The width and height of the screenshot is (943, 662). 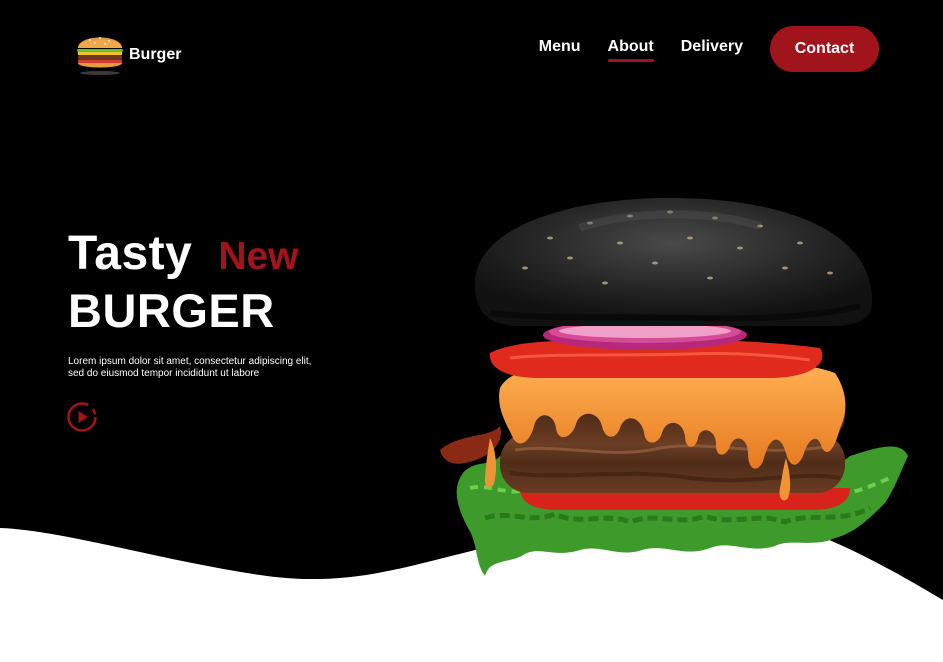 I want to click on burger-icon, so click(x=100, y=56).